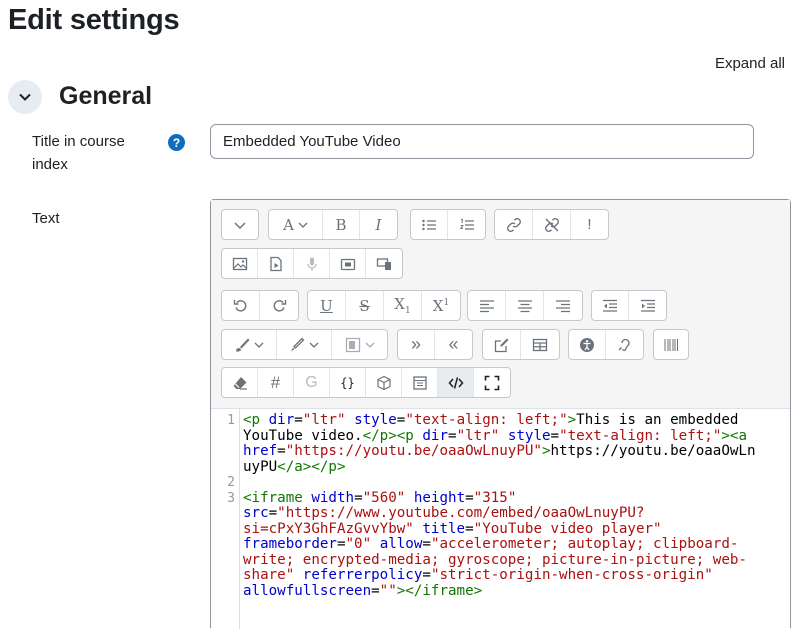 Image resolution: width=799 pixels, height=629 pixels. I want to click on indent-button, so click(647, 305).